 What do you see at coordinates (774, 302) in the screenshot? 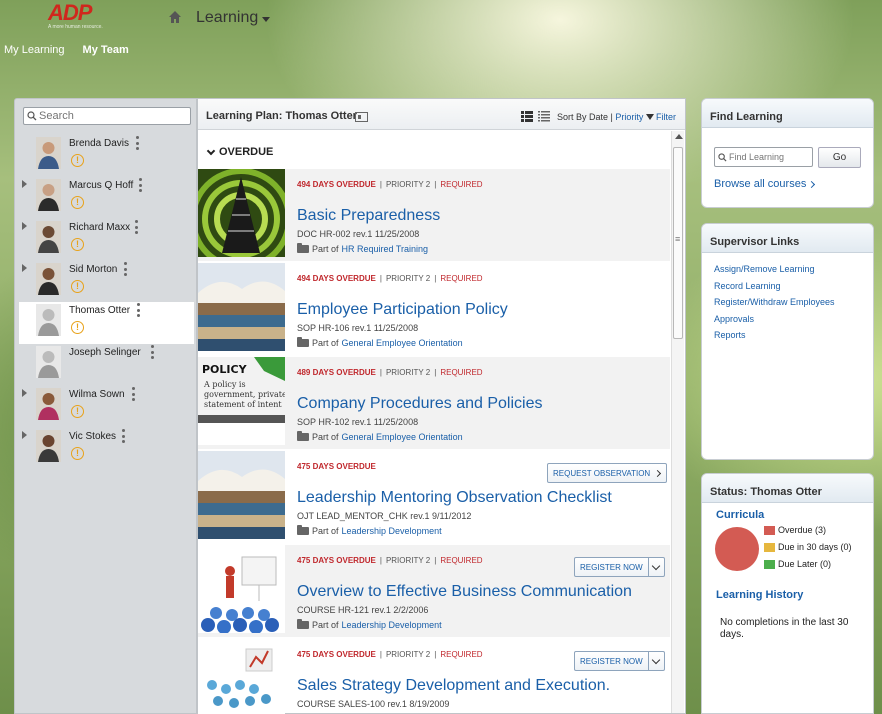
I see `link-register-withdraw-employees: Register/Withdraw Employees` at bounding box center [774, 302].